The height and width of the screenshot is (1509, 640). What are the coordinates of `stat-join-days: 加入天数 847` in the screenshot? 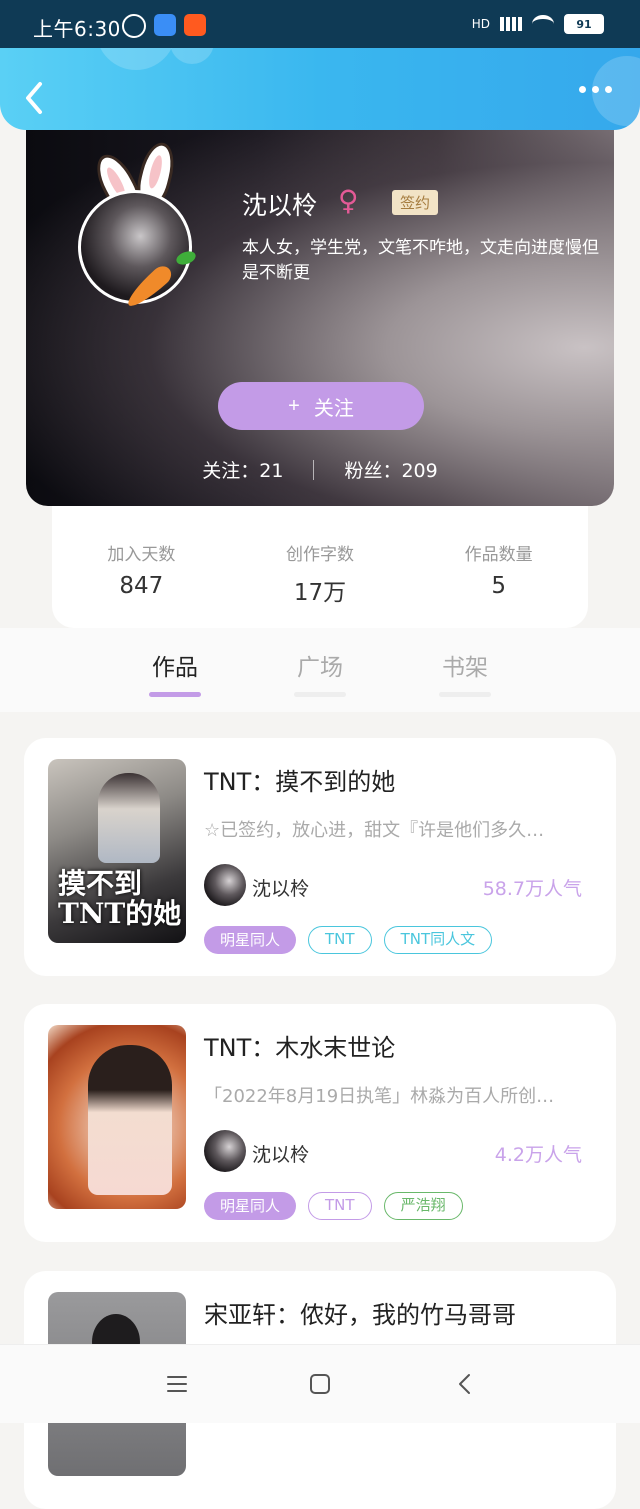 It's located at (141, 584).